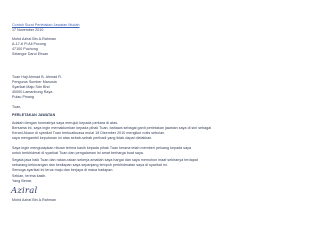  What do you see at coordinates (34, 115) in the screenshot?
I see `subject-line: PERLETAKAN JAWATAN` at bounding box center [34, 115].